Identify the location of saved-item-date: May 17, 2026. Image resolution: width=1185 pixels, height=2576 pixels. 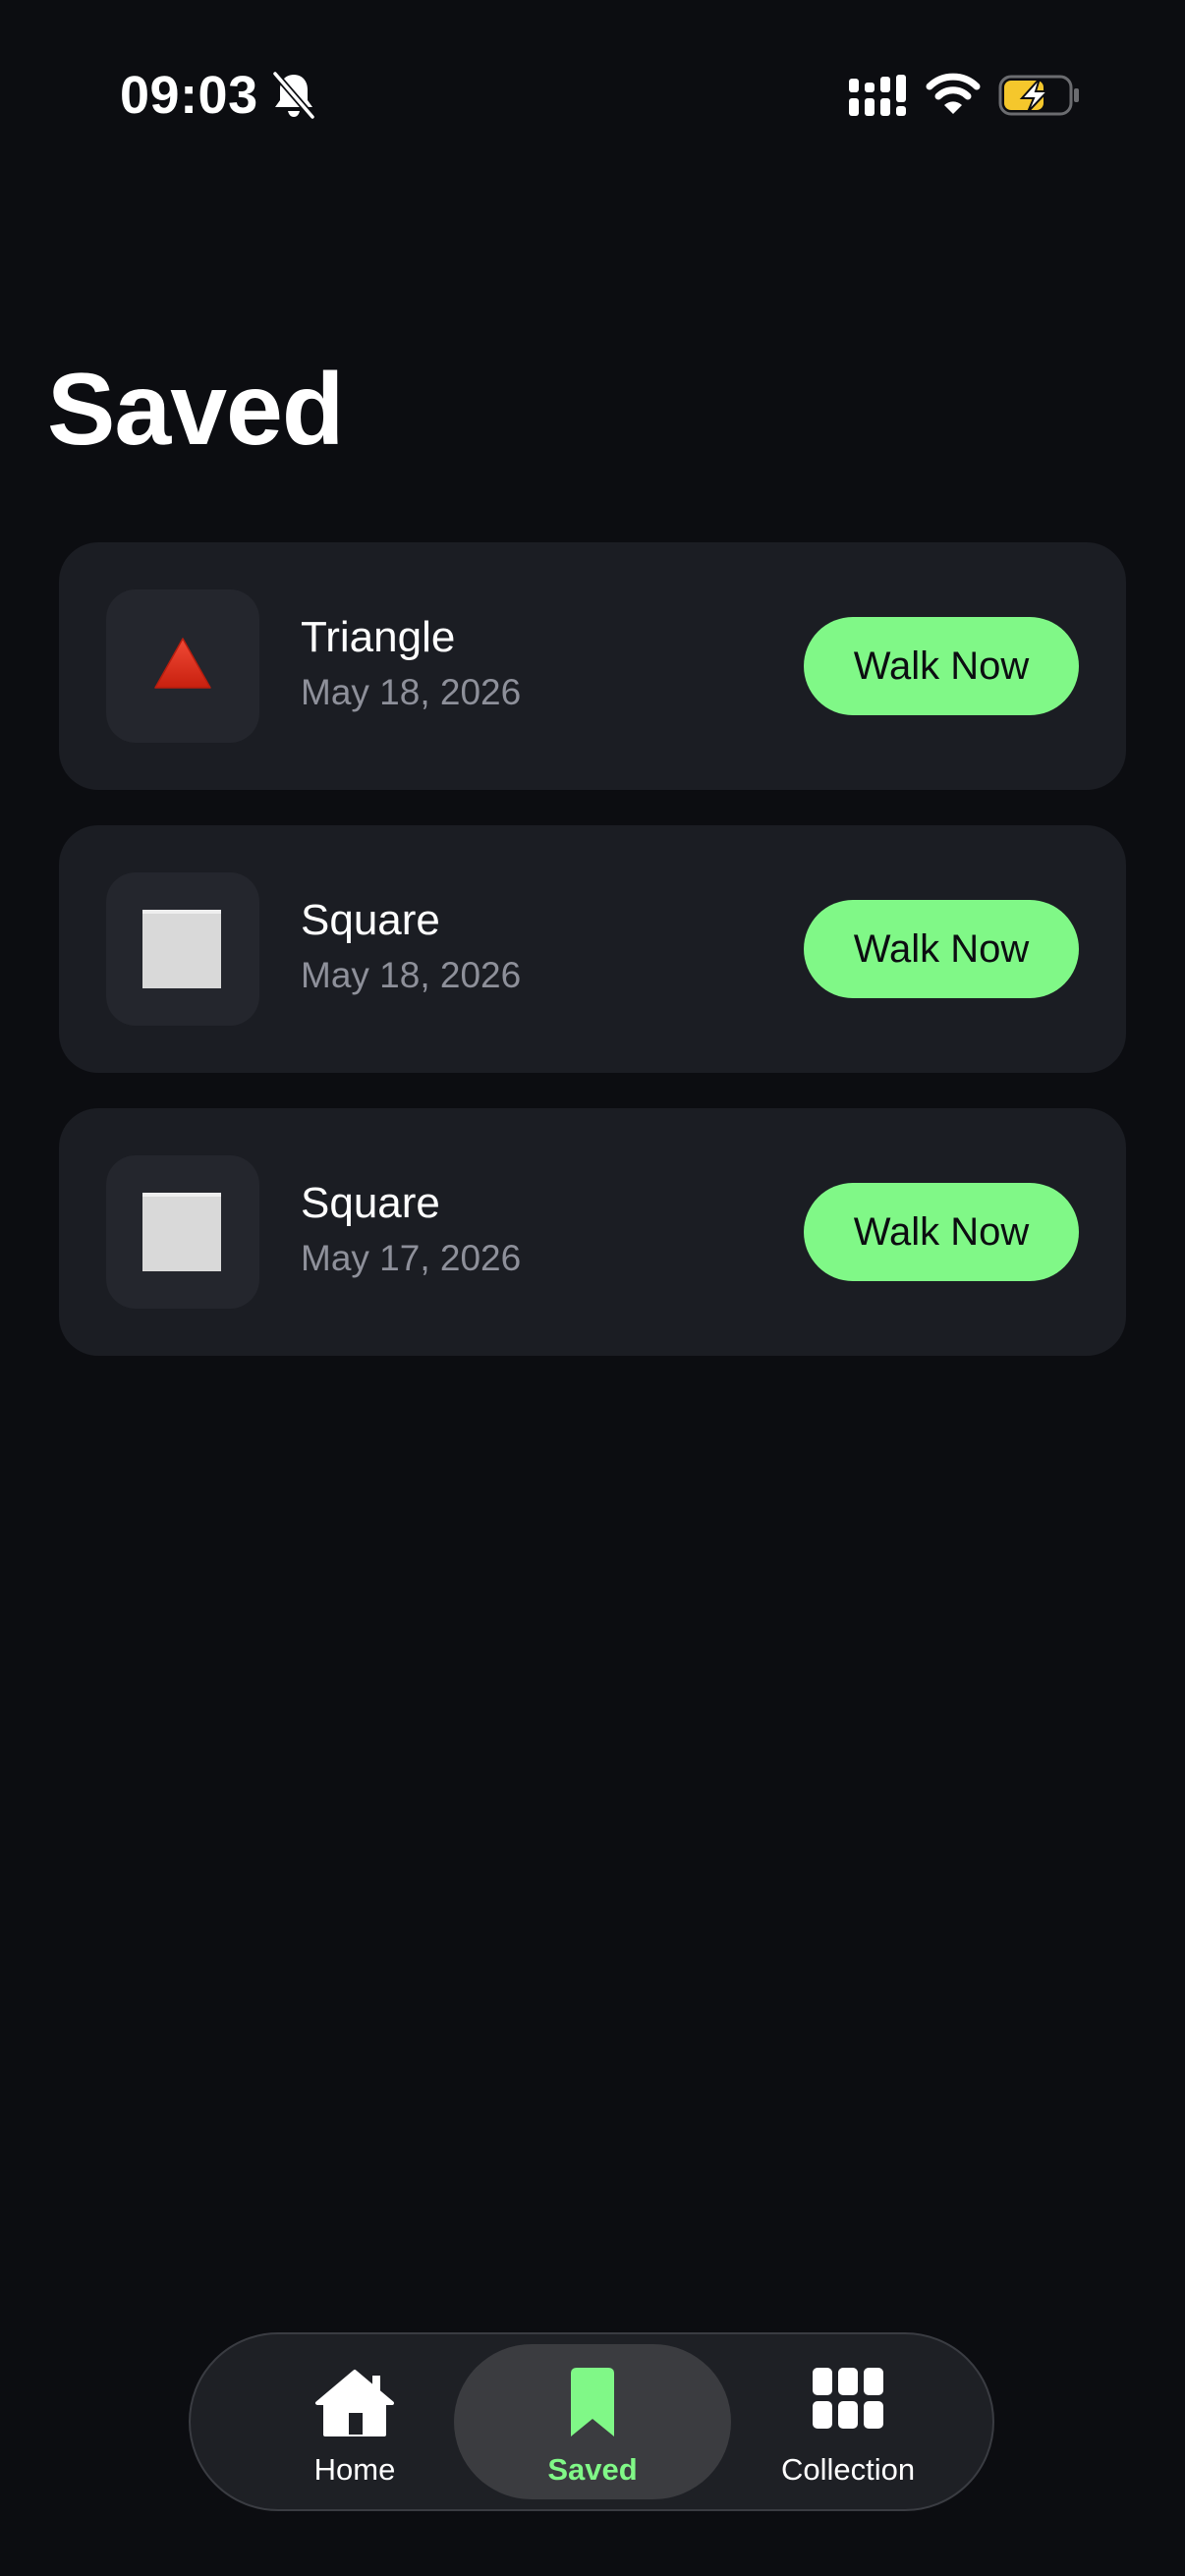
(412, 1258).